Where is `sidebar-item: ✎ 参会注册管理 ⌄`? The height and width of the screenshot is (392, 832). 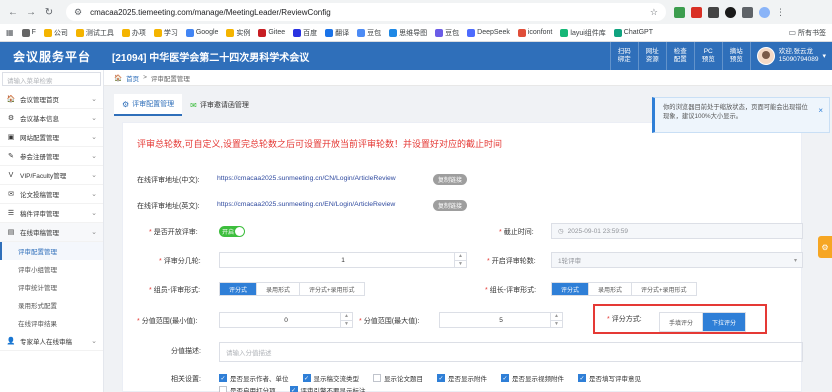 sidebar-item: ✎ 参会注册管理 ⌄ is located at coordinates (51, 156).